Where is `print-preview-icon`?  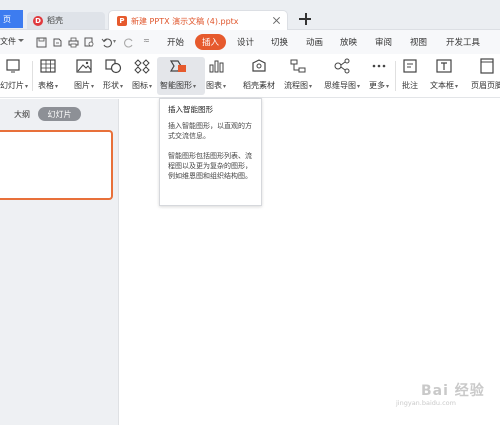
print-preview-icon is located at coordinates (89, 42).